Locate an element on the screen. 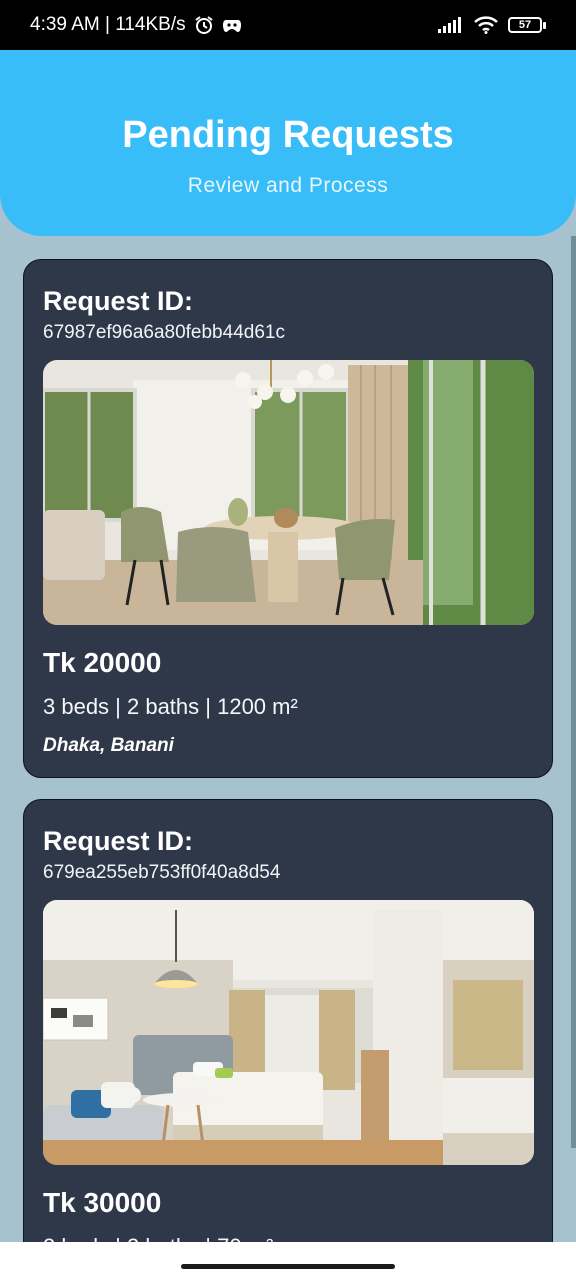  status-left: 4:39 AM | 114KB/s is located at coordinates (136, 25).